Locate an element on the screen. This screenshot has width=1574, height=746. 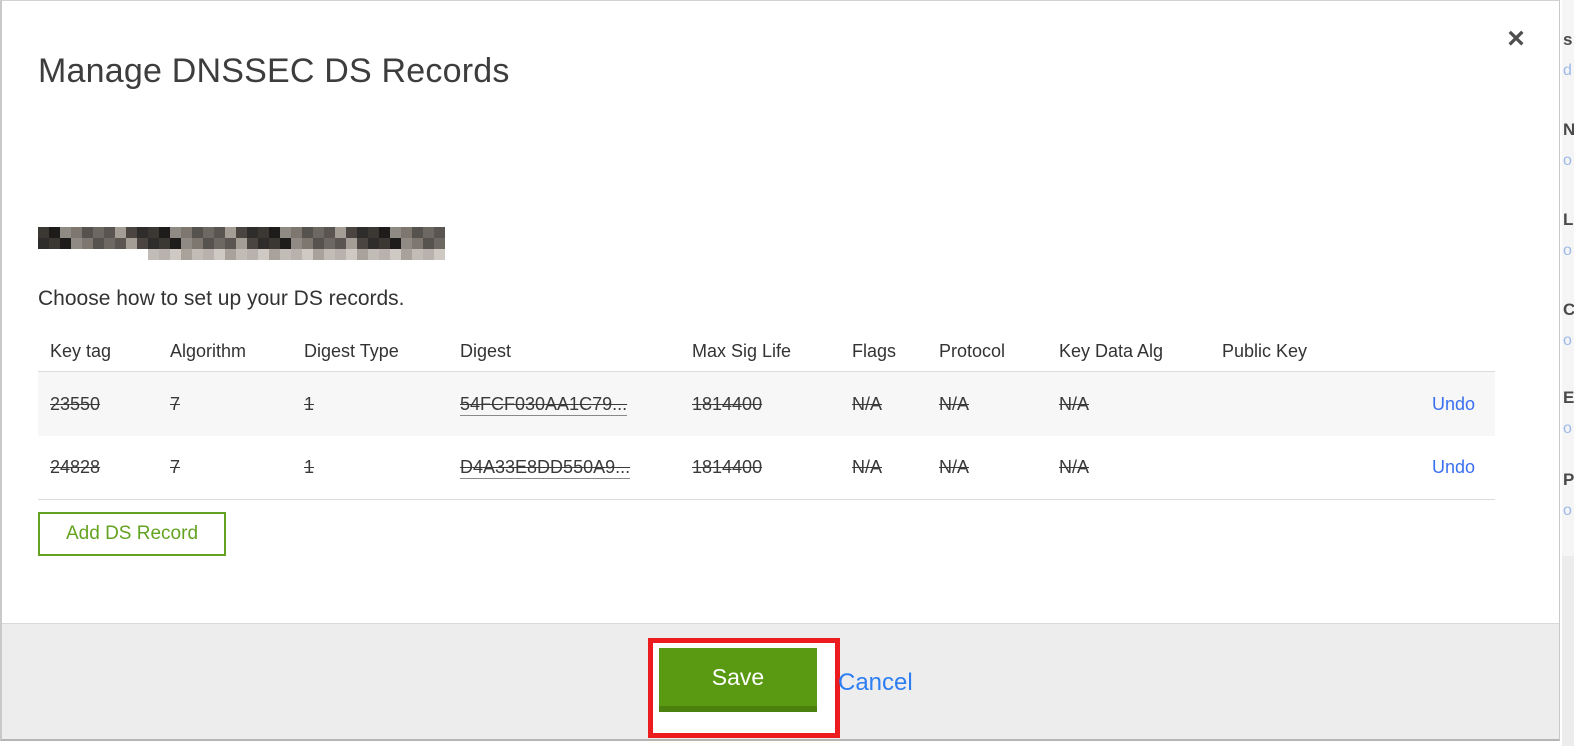
add-ds-record-button: Add DS Record is located at coordinates (132, 534).